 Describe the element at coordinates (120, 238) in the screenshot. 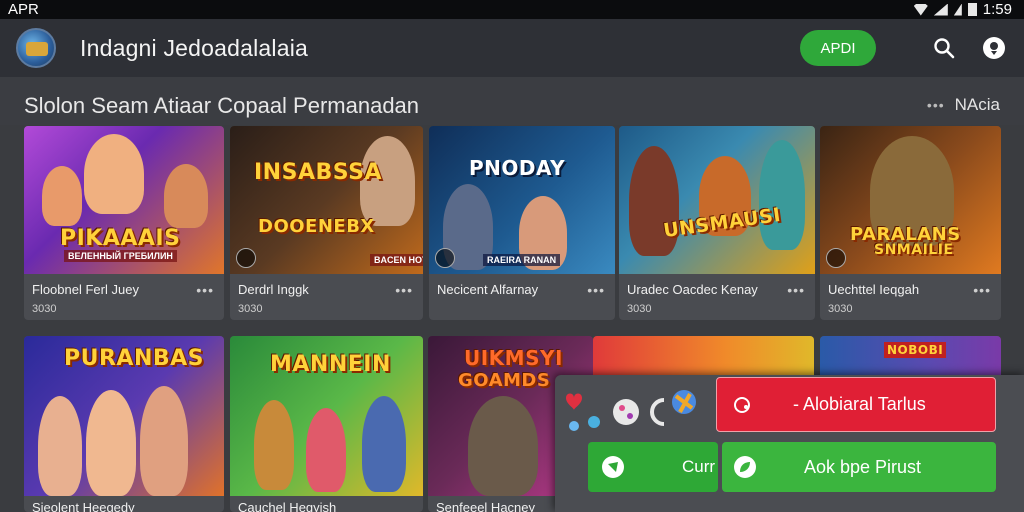

I see `thumb-title: PIKAAAIS` at that location.